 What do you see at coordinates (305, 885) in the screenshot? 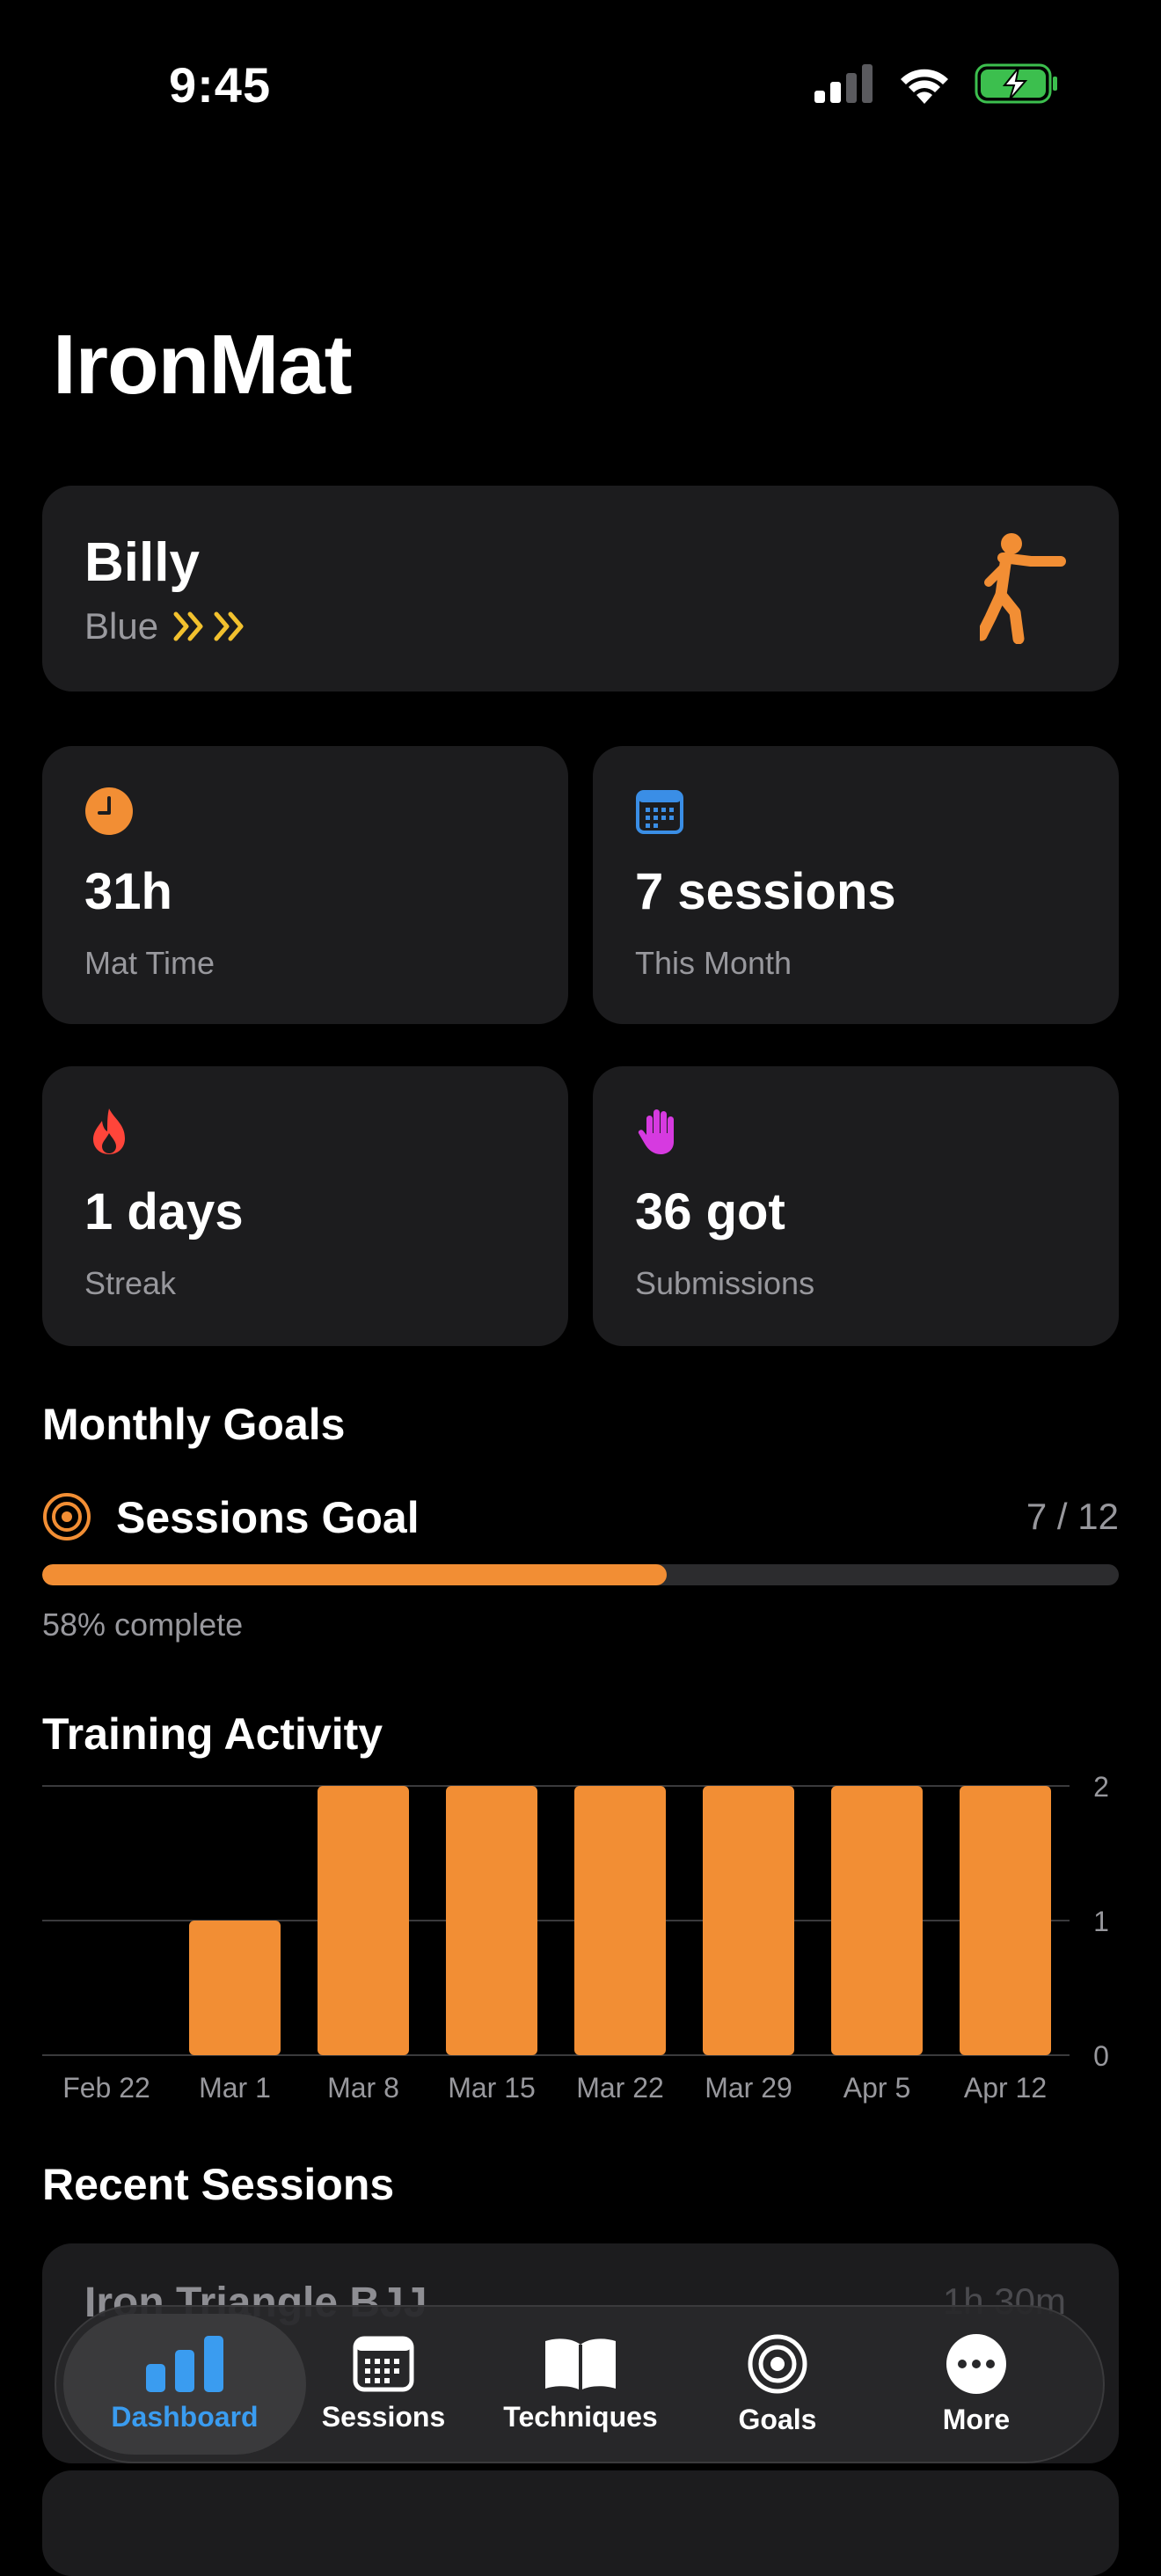
I see `stat-card-mat-time: 31h Mat Time` at bounding box center [305, 885].